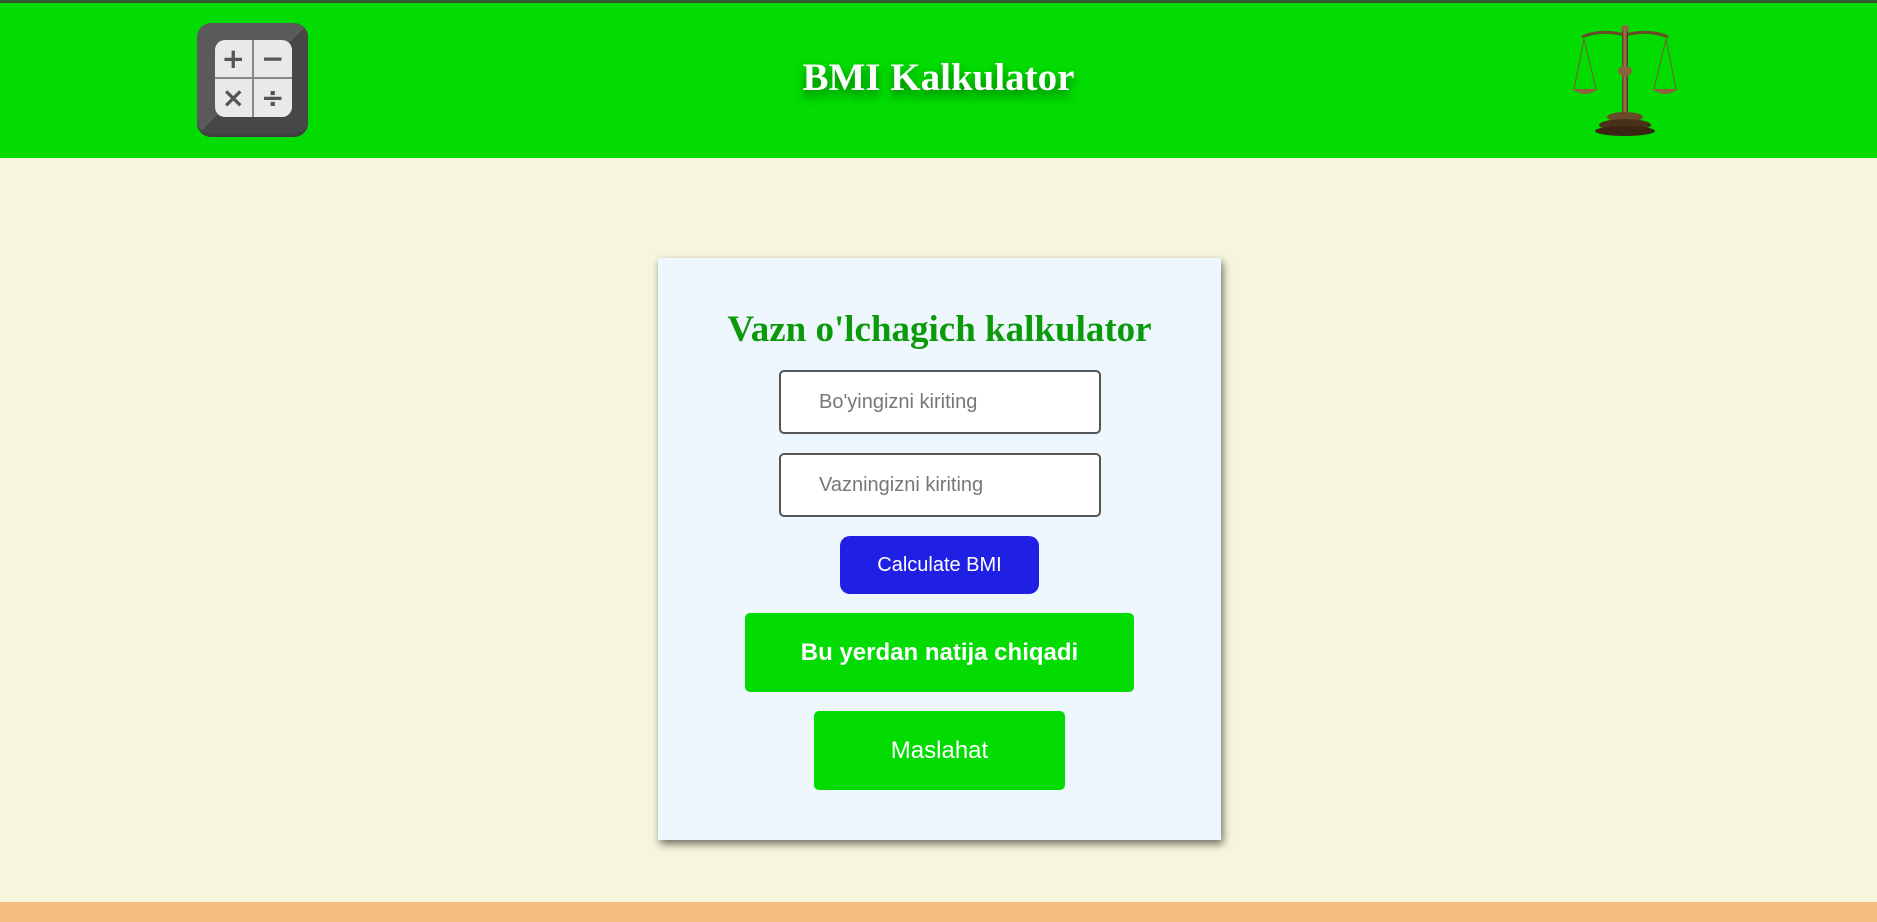  I want to click on result-display: Bu yerdan natija chiqadi, so click(939, 652).